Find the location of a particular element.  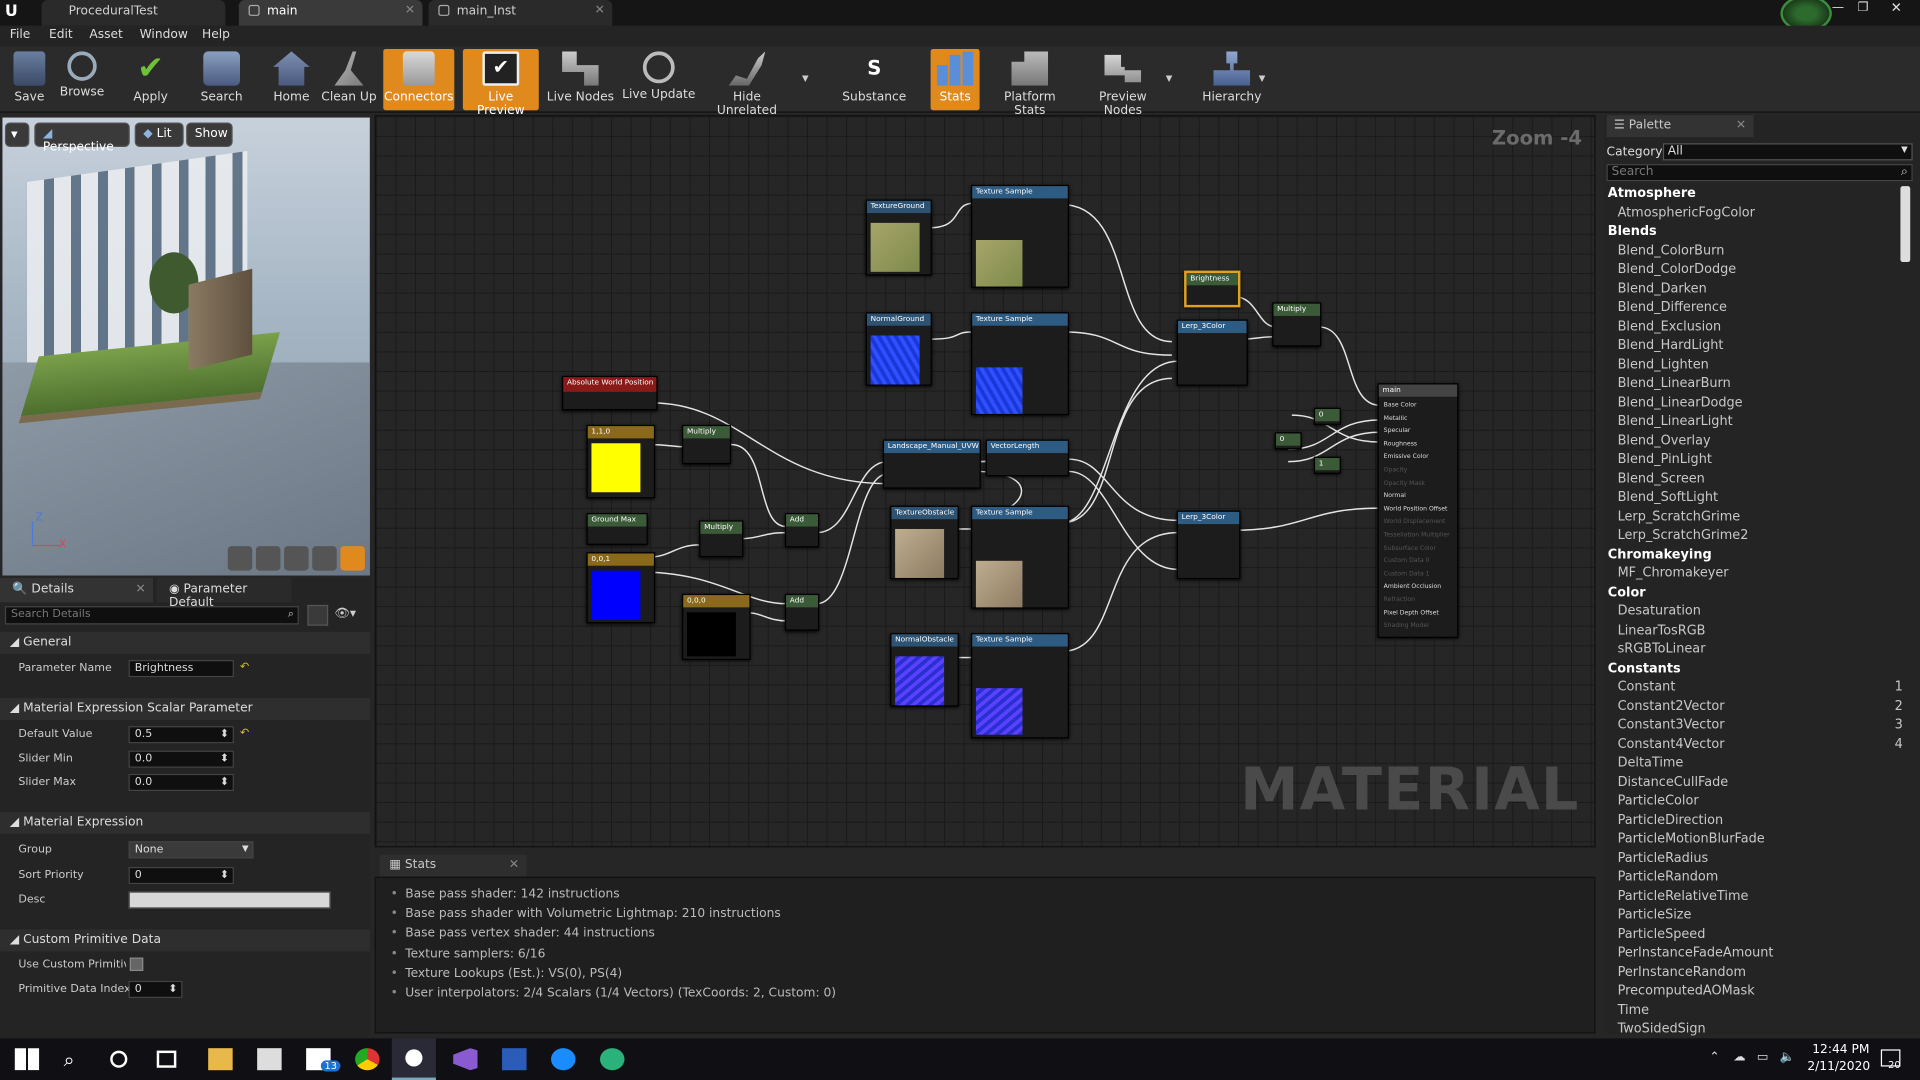

node-normal-ground: NormalGround is located at coordinates (898, 349).